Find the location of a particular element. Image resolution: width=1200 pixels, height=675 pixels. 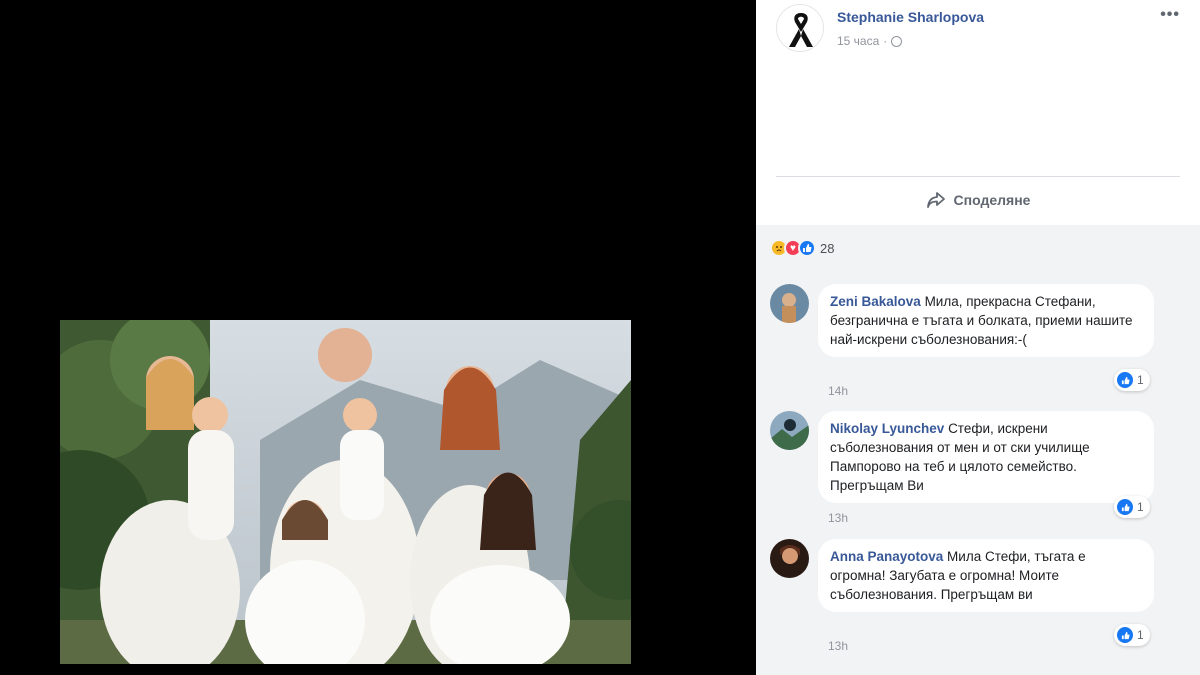

post-author-name: Stephanie Sharlopova is located at coordinates (910, 17).